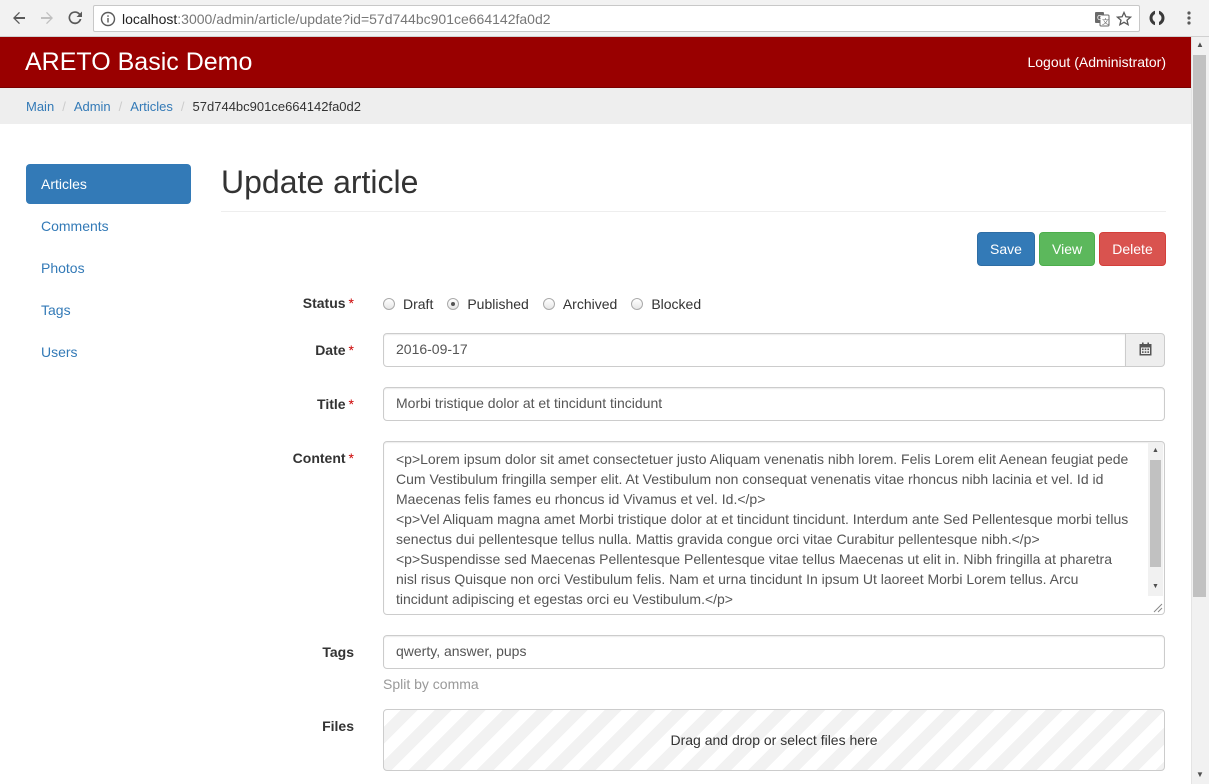 Image resolution: width=1209 pixels, height=784 pixels. I want to click on status-radio-archived: Archived, so click(580, 304).